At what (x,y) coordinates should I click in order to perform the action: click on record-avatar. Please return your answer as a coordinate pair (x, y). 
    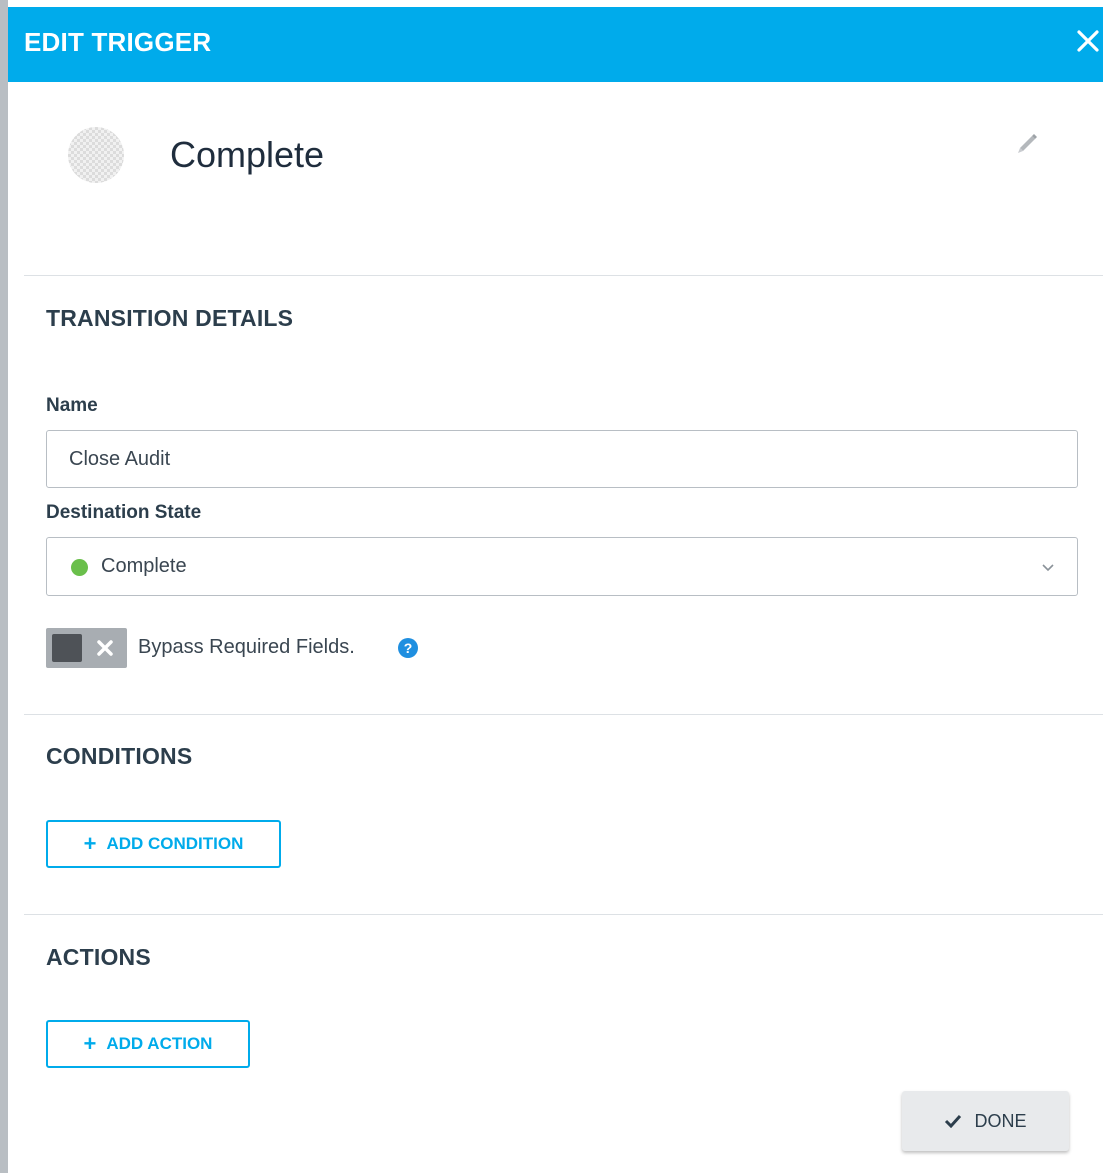
    Looking at the image, I should click on (96, 155).